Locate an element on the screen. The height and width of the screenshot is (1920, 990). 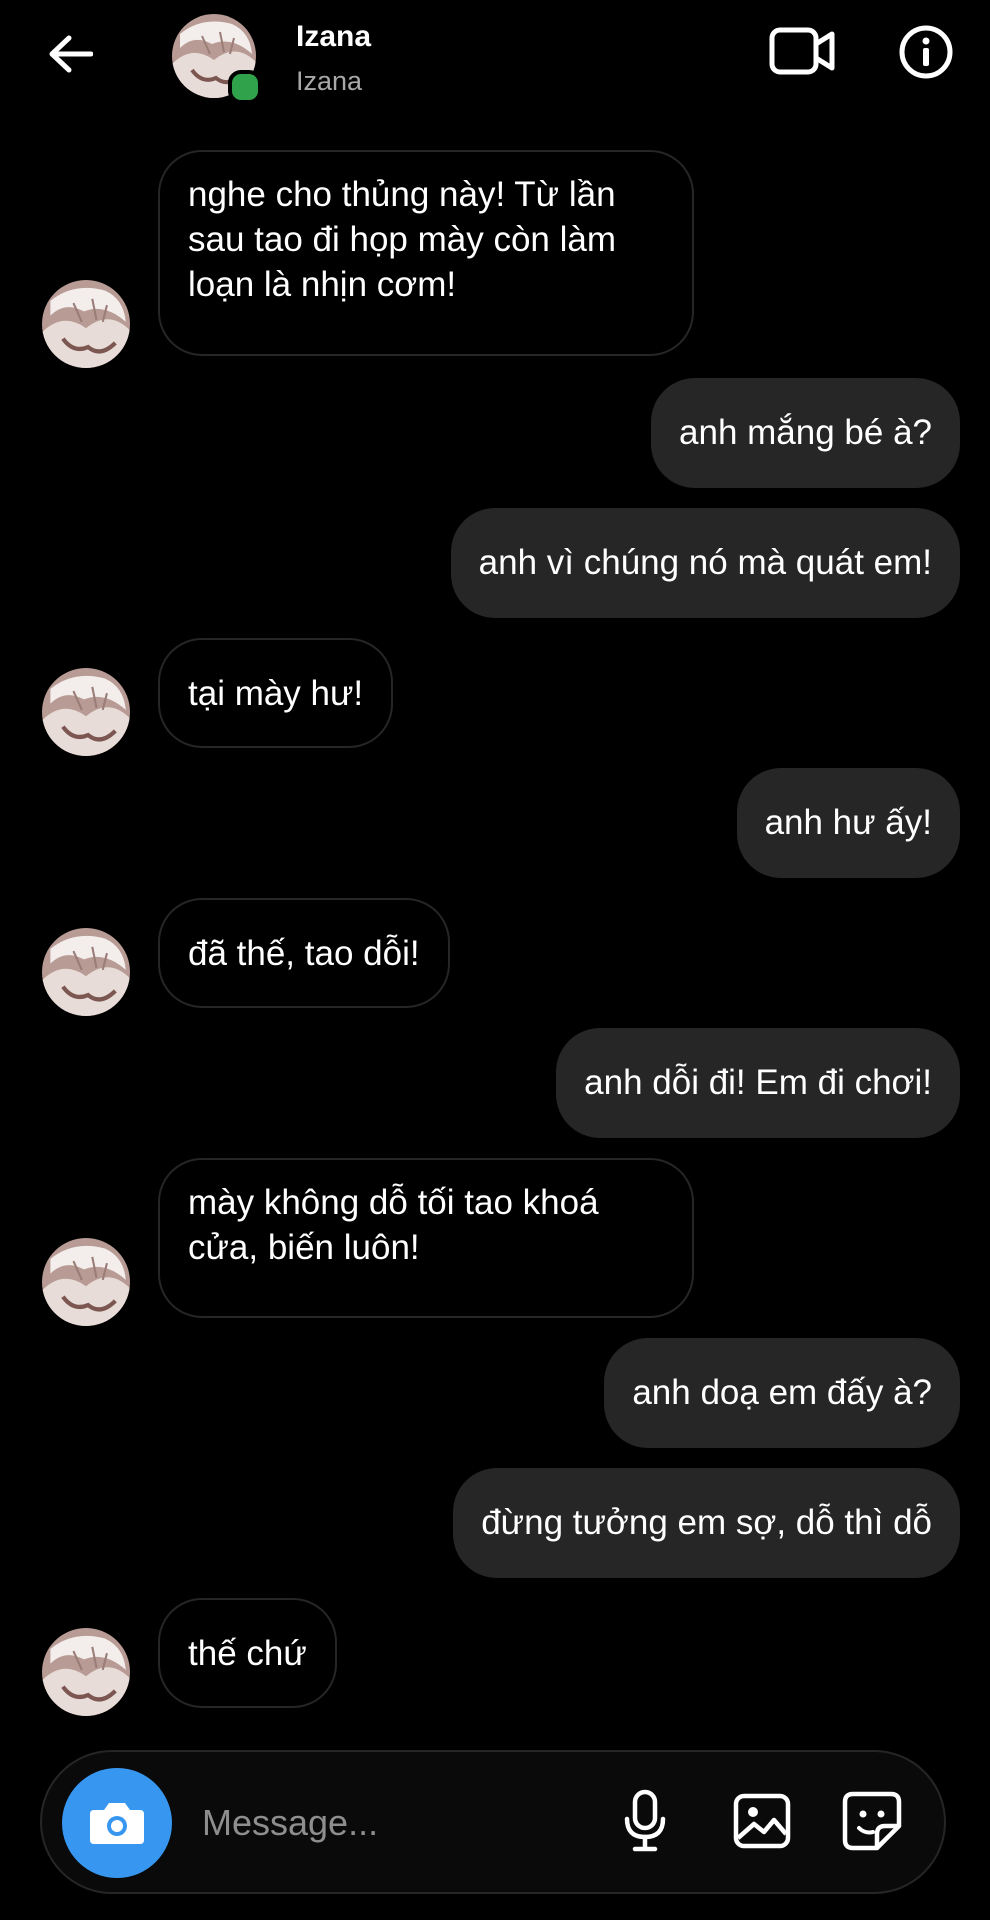
message-input is located at coordinates (402, 1823).